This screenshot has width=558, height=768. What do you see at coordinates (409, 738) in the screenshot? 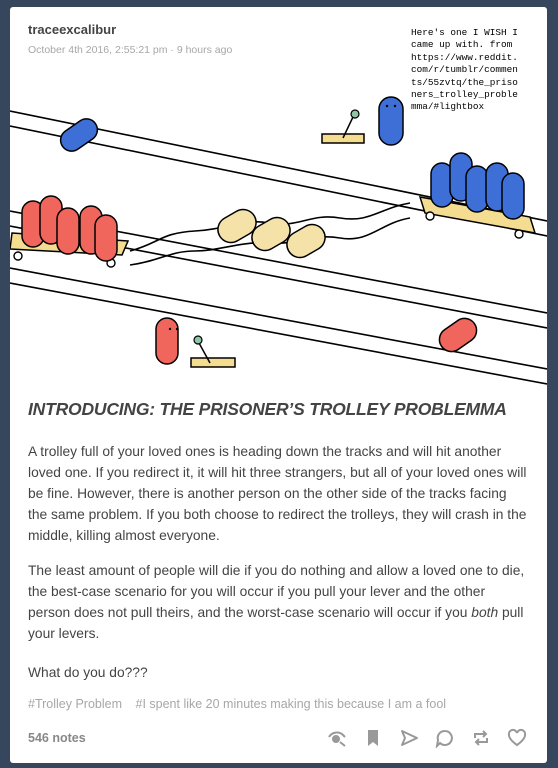
I see `share-icon` at bounding box center [409, 738].